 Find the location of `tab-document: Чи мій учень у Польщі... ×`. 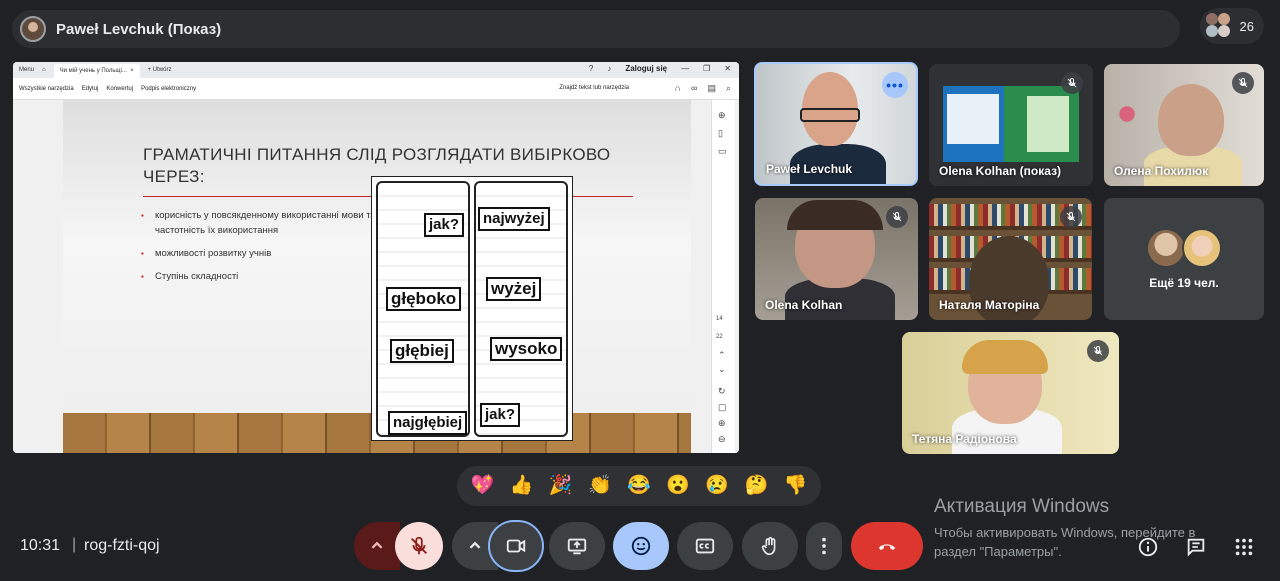

tab-document: Чи мій учень у Польщі... × is located at coordinates (96, 71).